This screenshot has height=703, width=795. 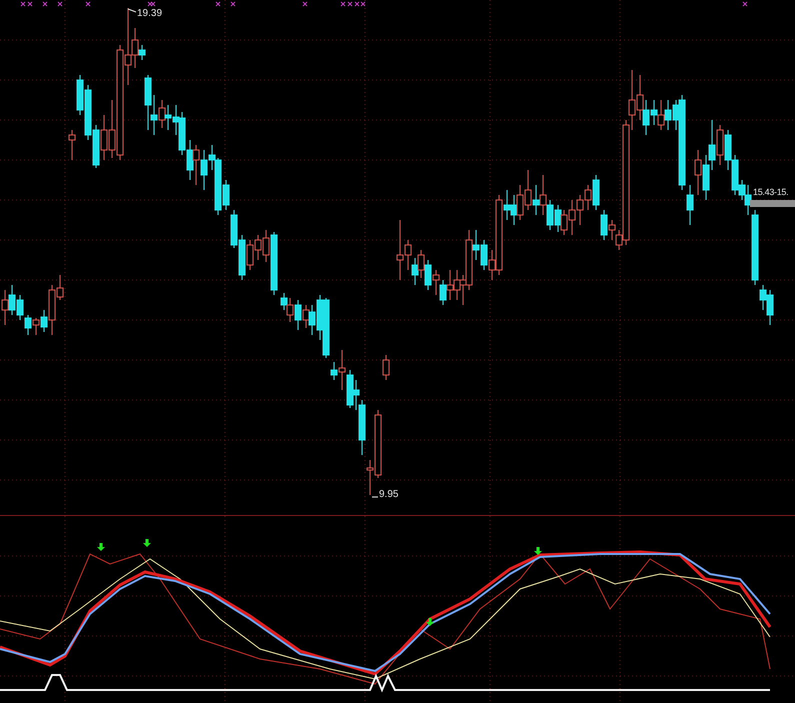 What do you see at coordinates (388, 495) in the screenshot?
I see `low-price-label: 9.95` at bounding box center [388, 495].